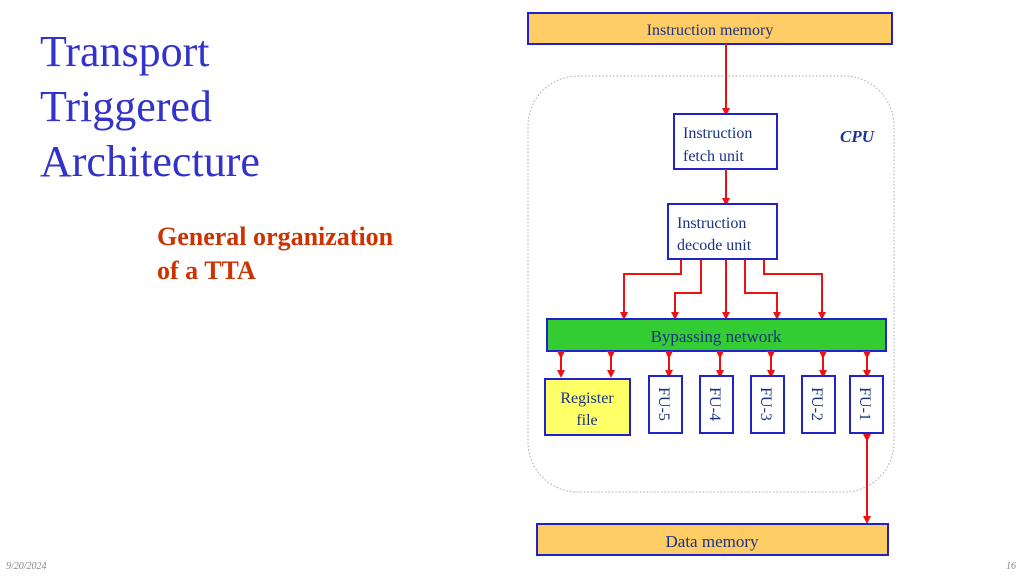 The image size is (1024, 576). I want to click on slide-date: 9/20/2024, so click(26, 566).